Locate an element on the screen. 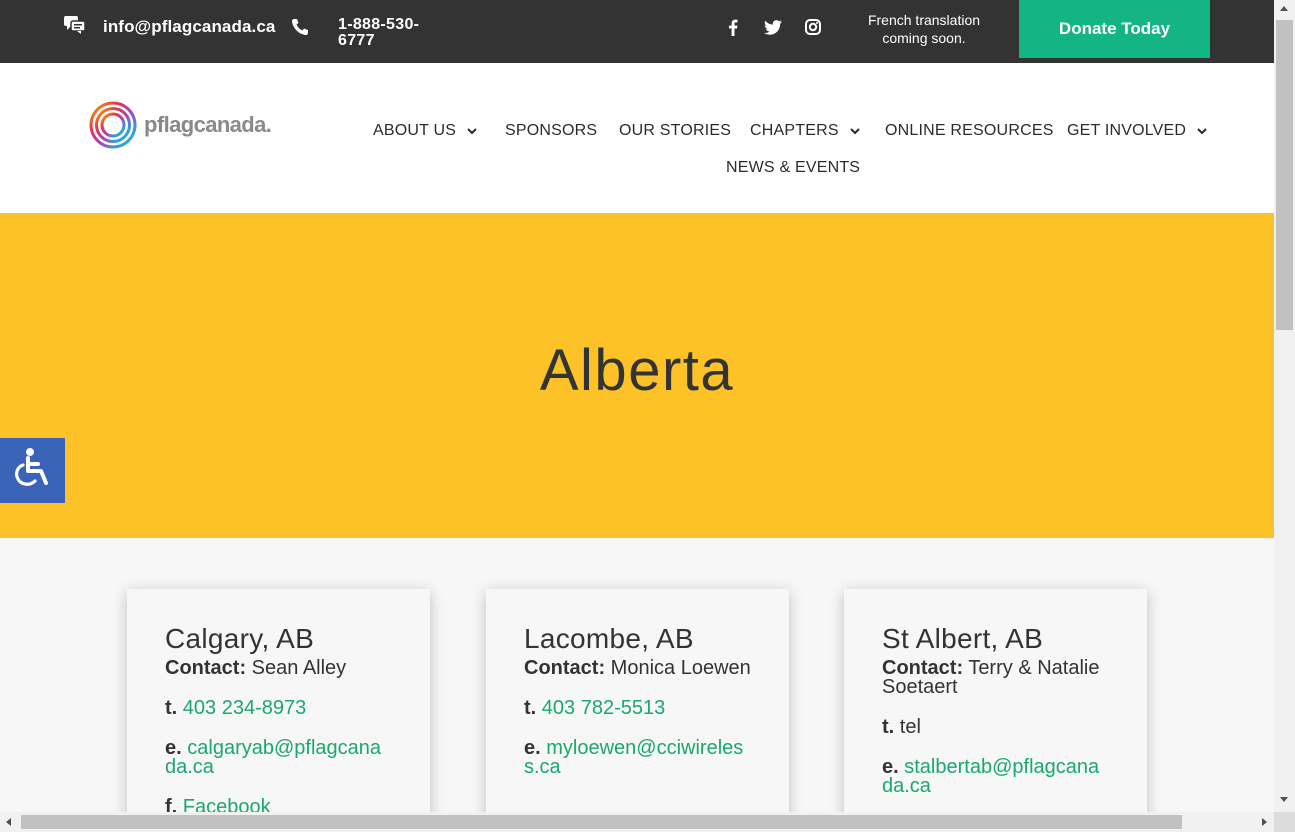  wheelchair-icon is located at coordinates (33, 470).